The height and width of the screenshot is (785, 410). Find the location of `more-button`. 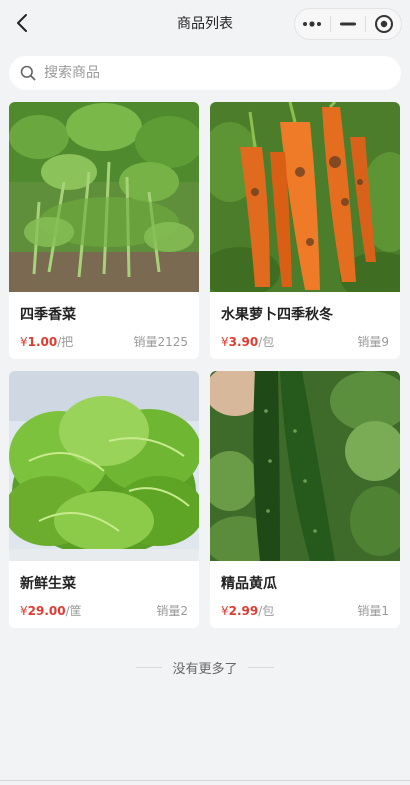

more-button is located at coordinates (312, 24).